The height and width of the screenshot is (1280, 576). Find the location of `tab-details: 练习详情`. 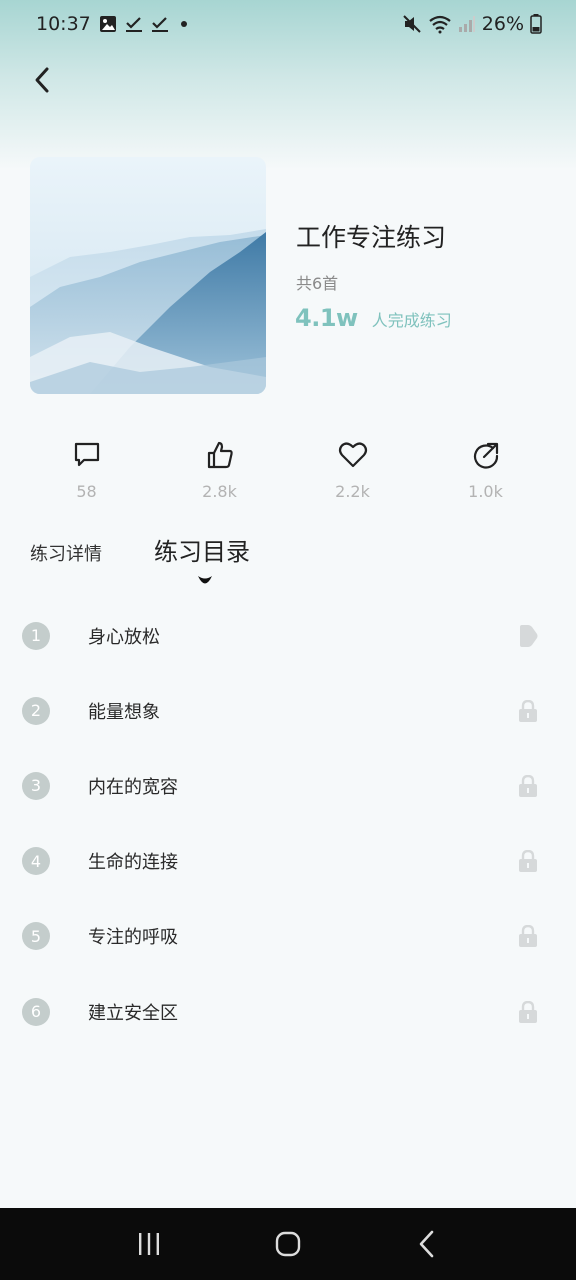

tab-details: 练习详情 is located at coordinates (66, 553).